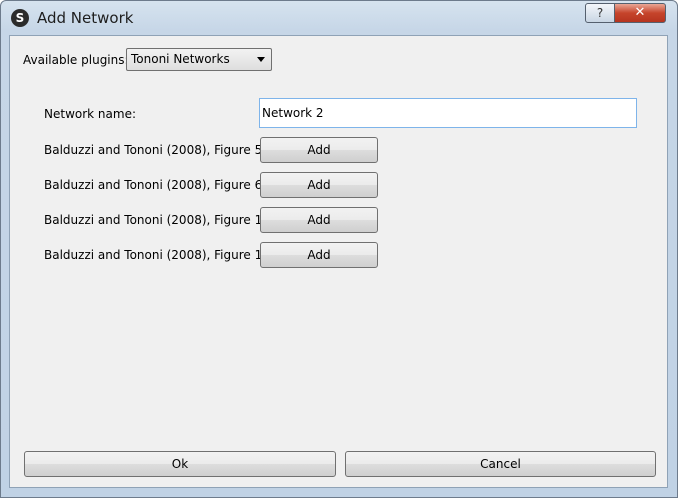  What do you see at coordinates (339, 18) in the screenshot?
I see `title-bar: S Add Network ? ✕` at bounding box center [339, 18].